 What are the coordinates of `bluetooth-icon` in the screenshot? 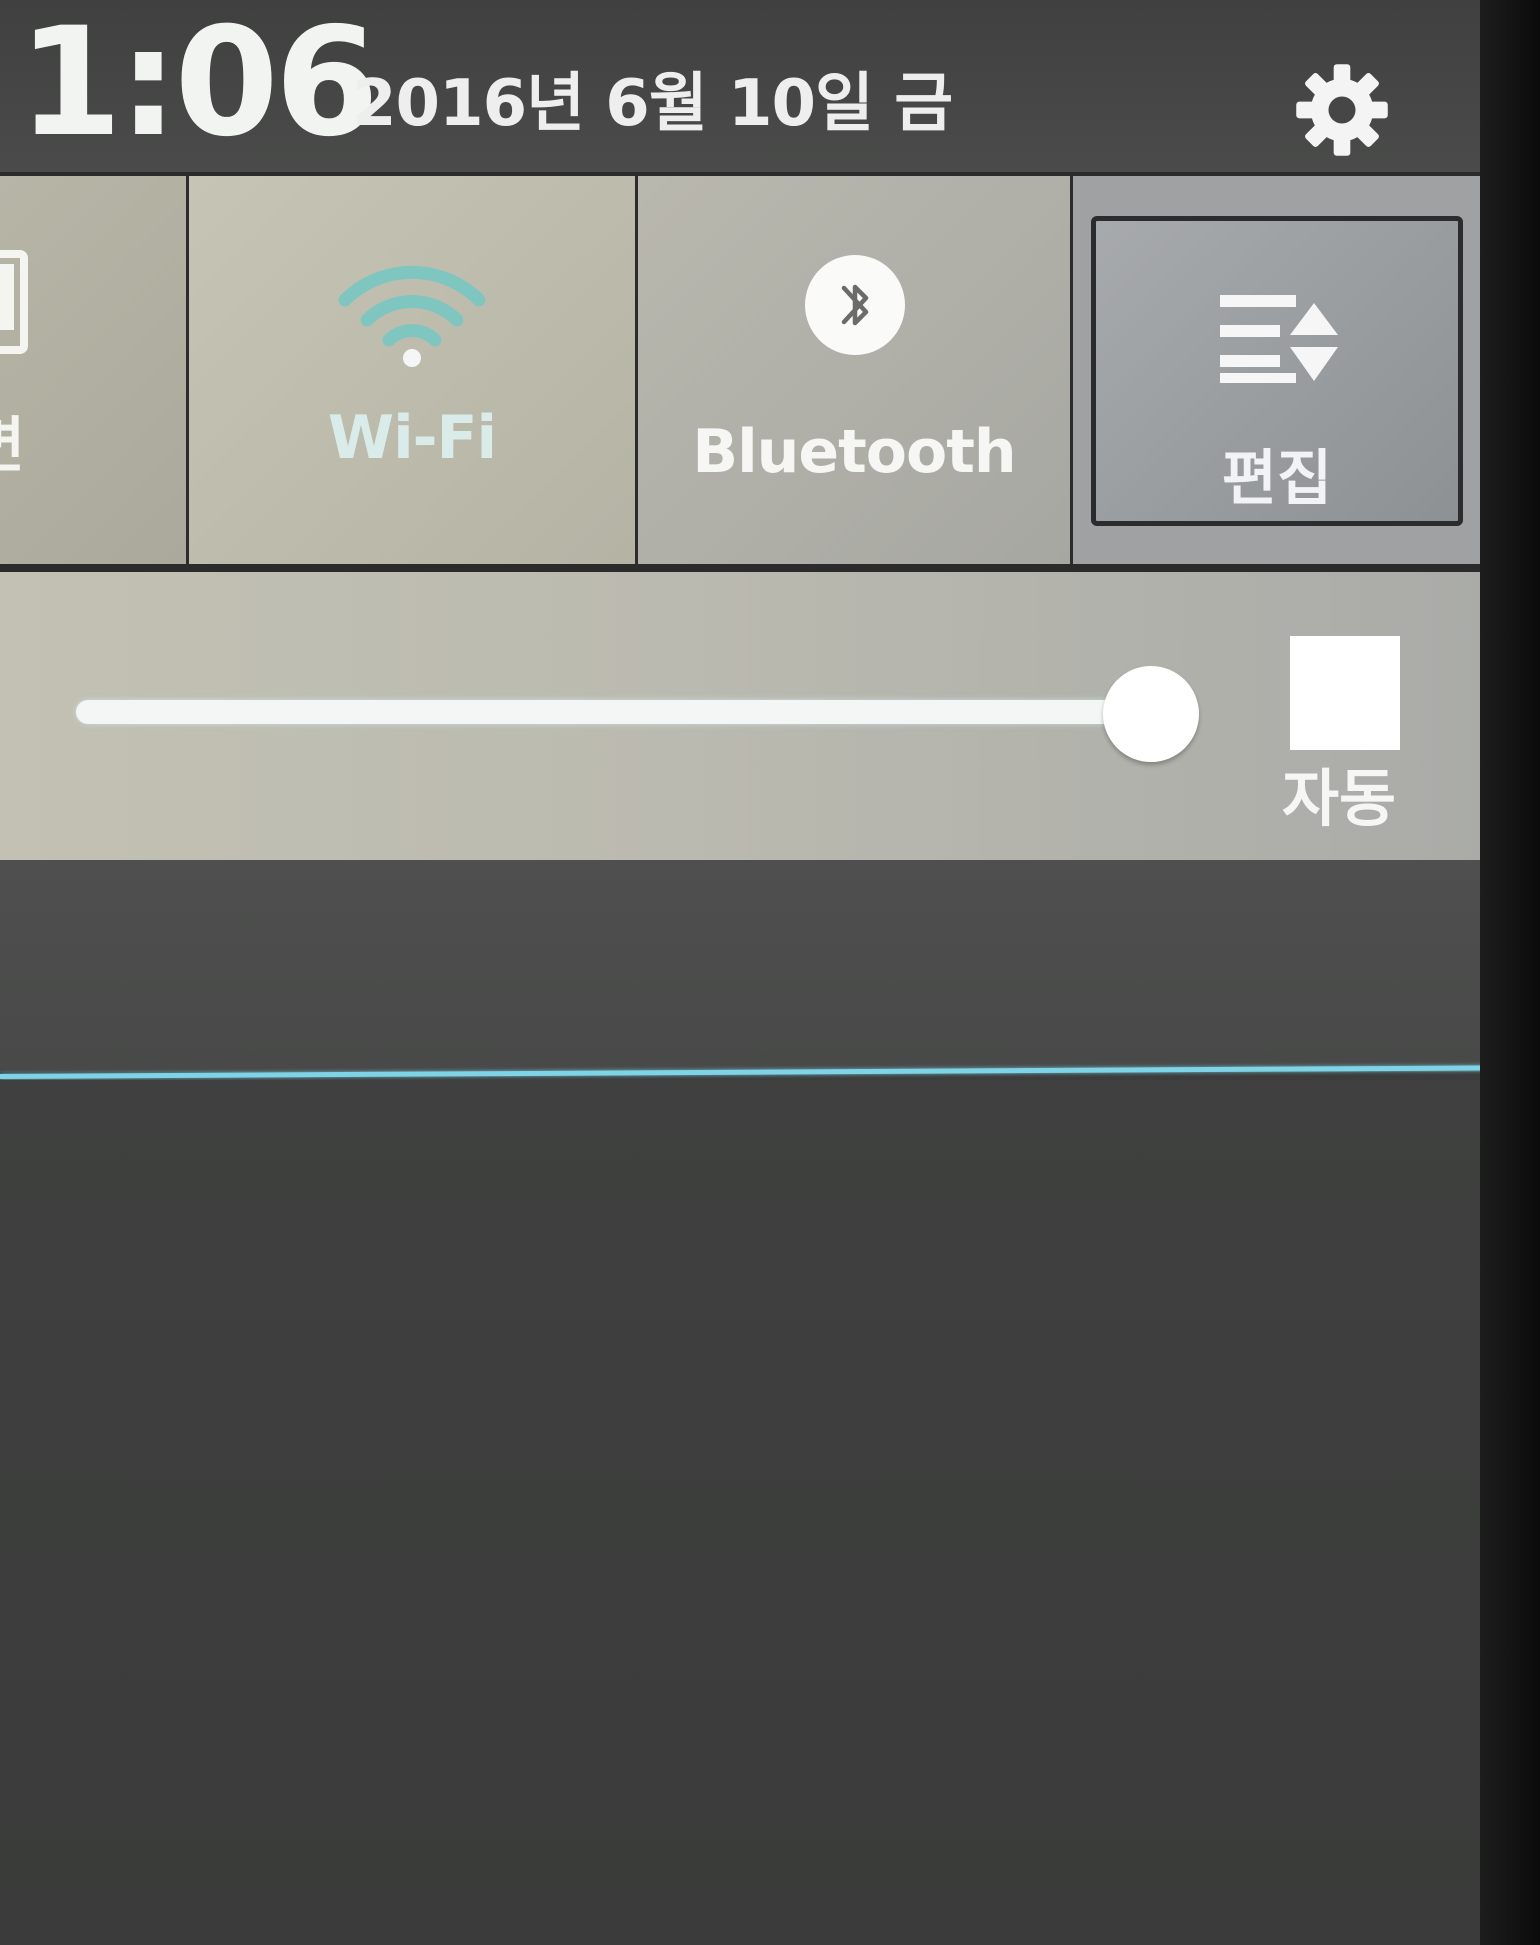 It's located at (855, 305).